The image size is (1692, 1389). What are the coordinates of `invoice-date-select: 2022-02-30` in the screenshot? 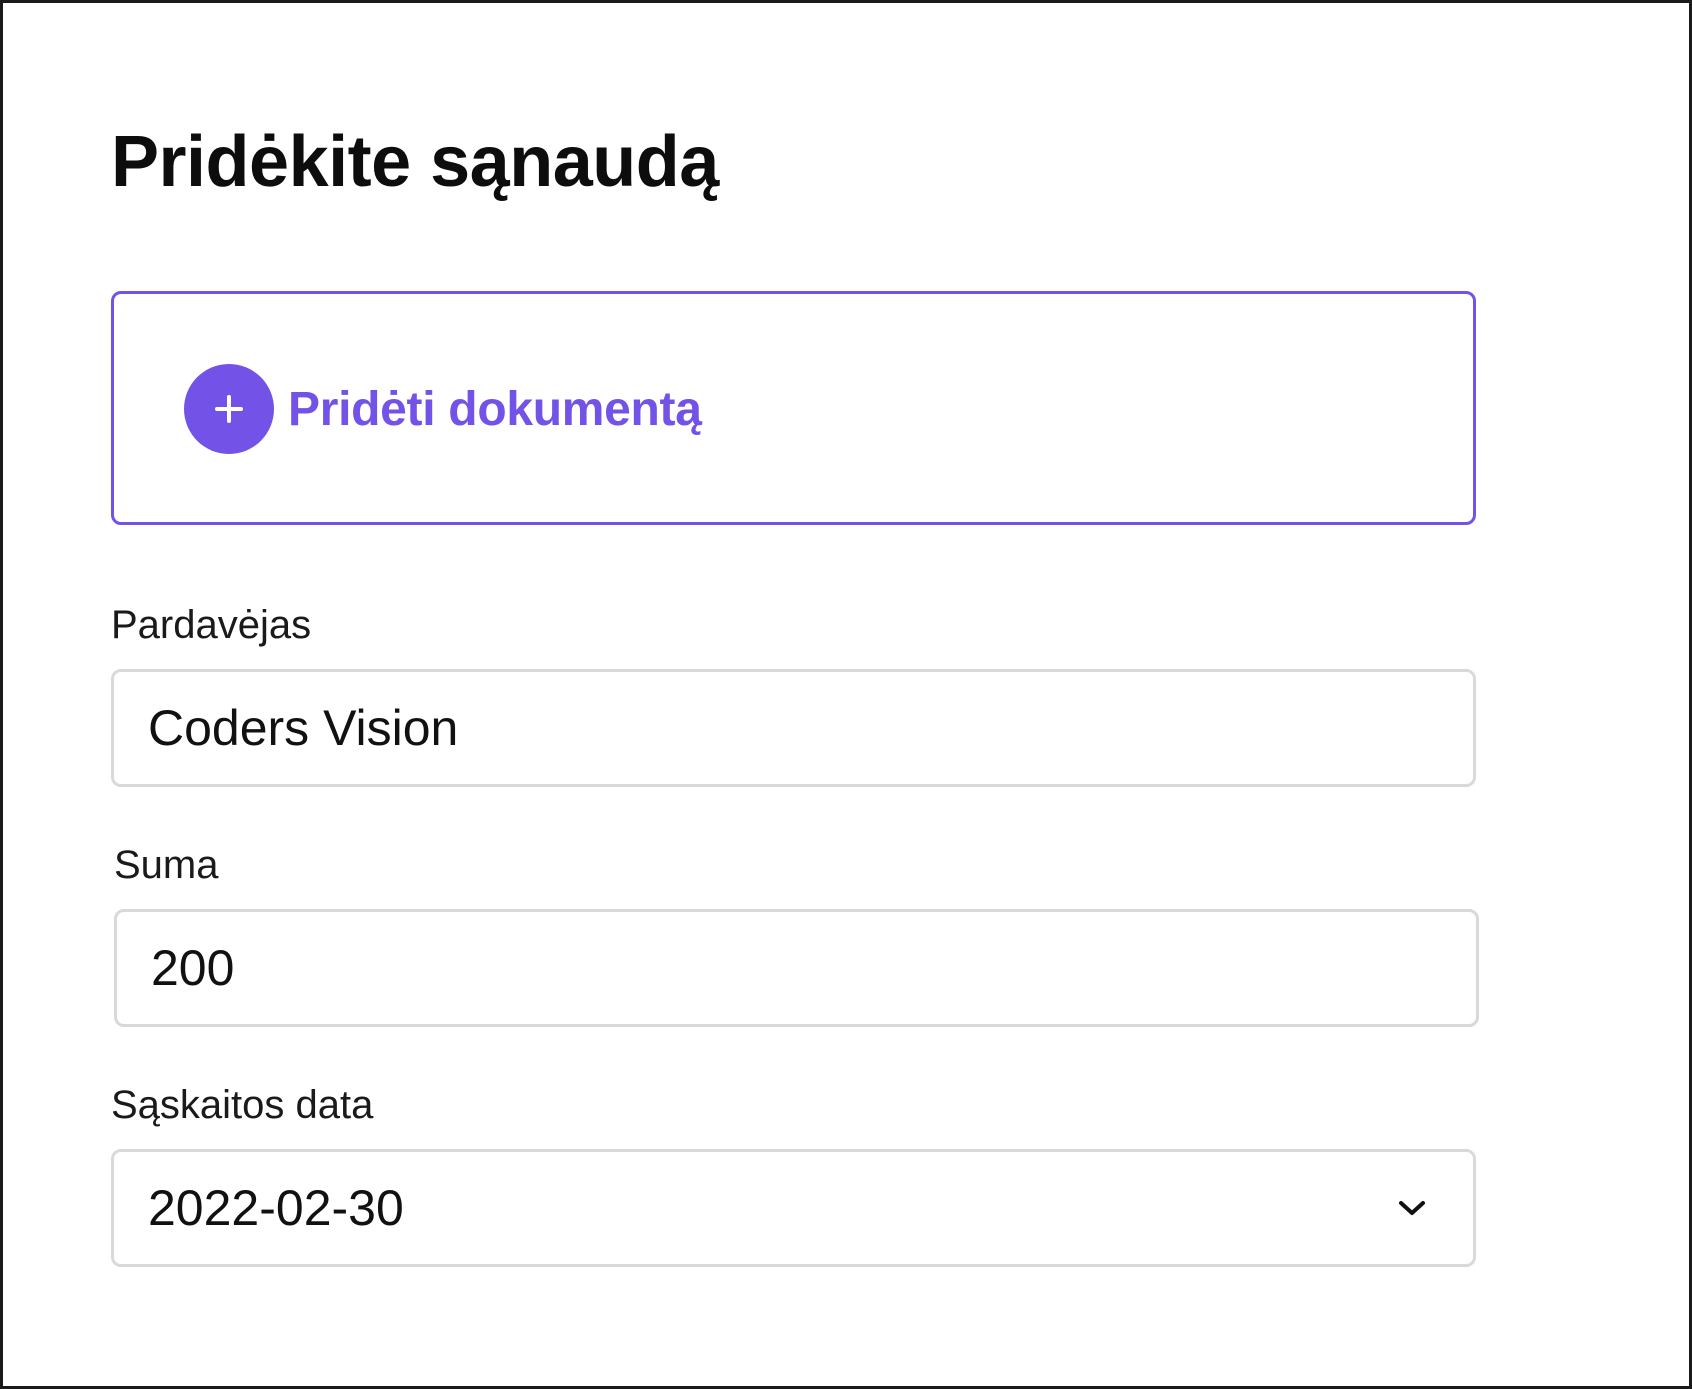 It's located at (793, 1208).